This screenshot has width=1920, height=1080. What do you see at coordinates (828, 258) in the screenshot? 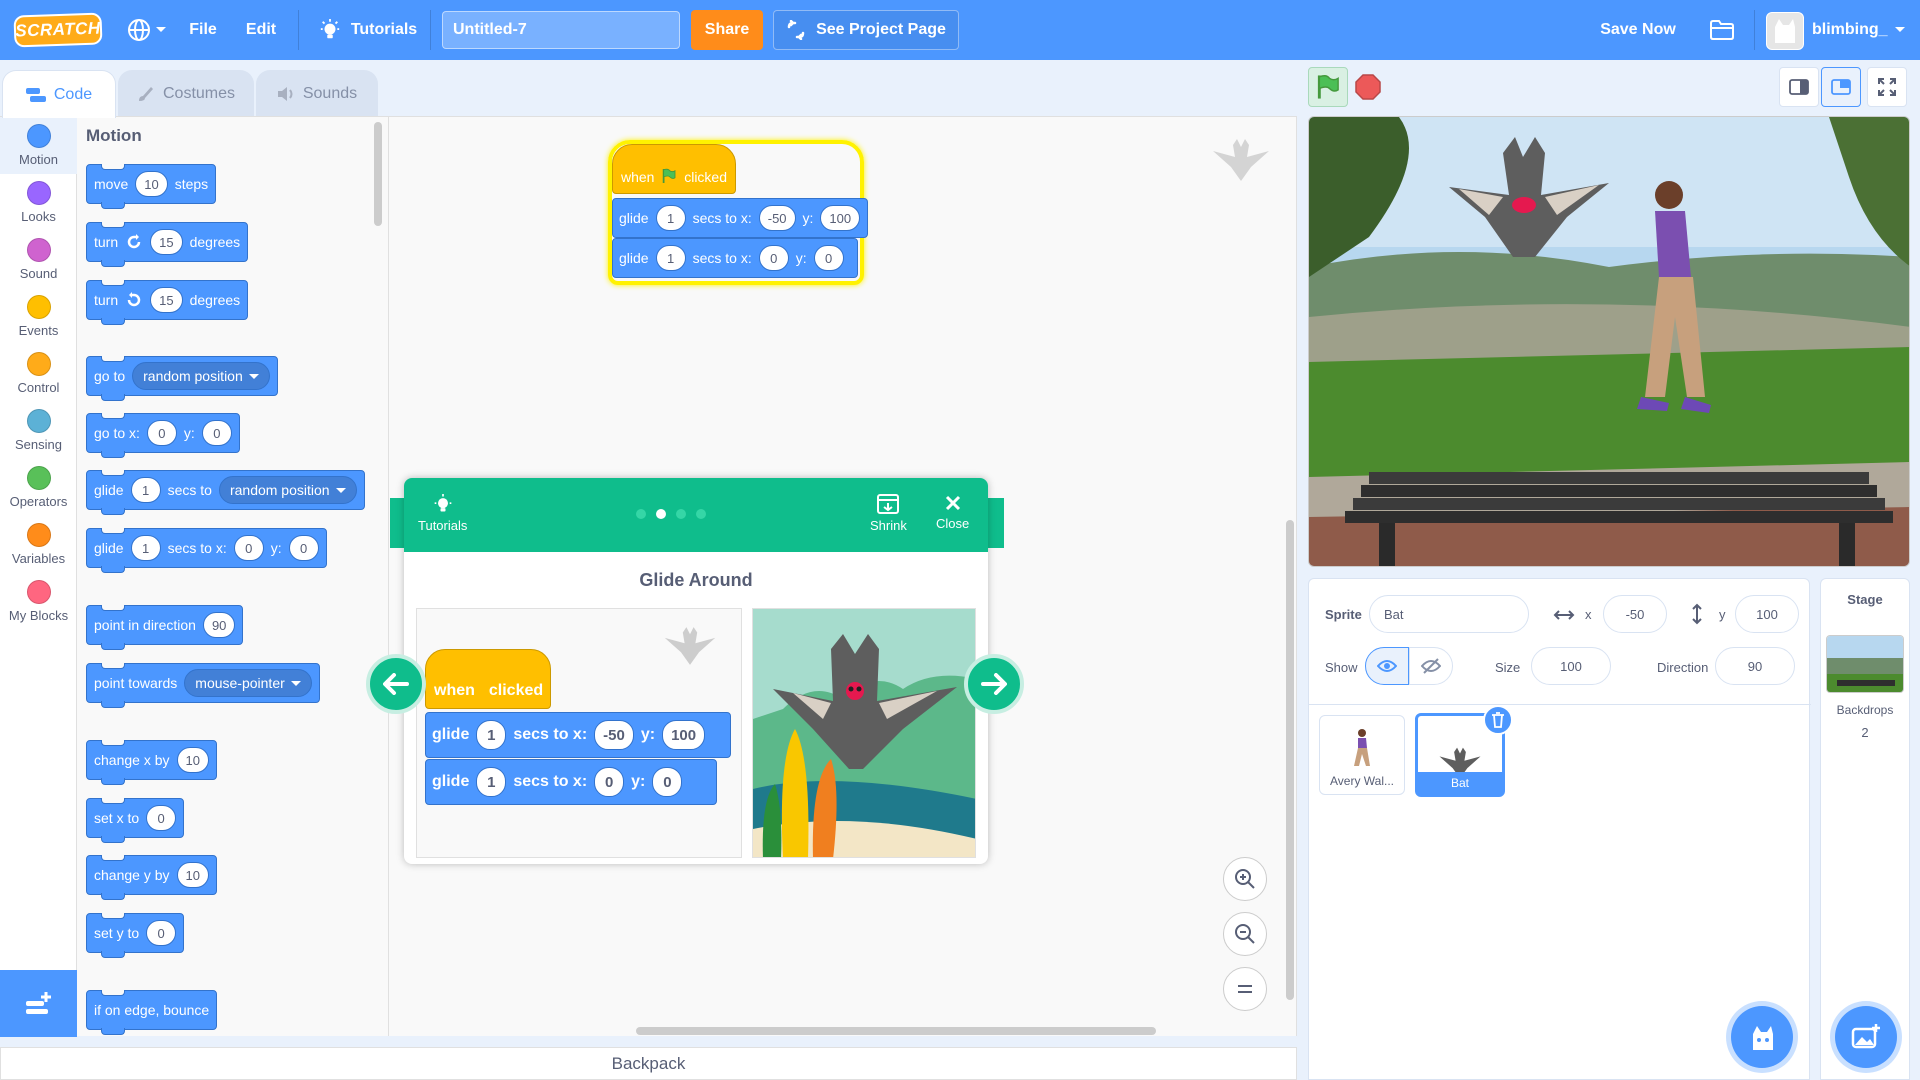
I see `glide-y-input: 0` at bounding box center [828, 258].